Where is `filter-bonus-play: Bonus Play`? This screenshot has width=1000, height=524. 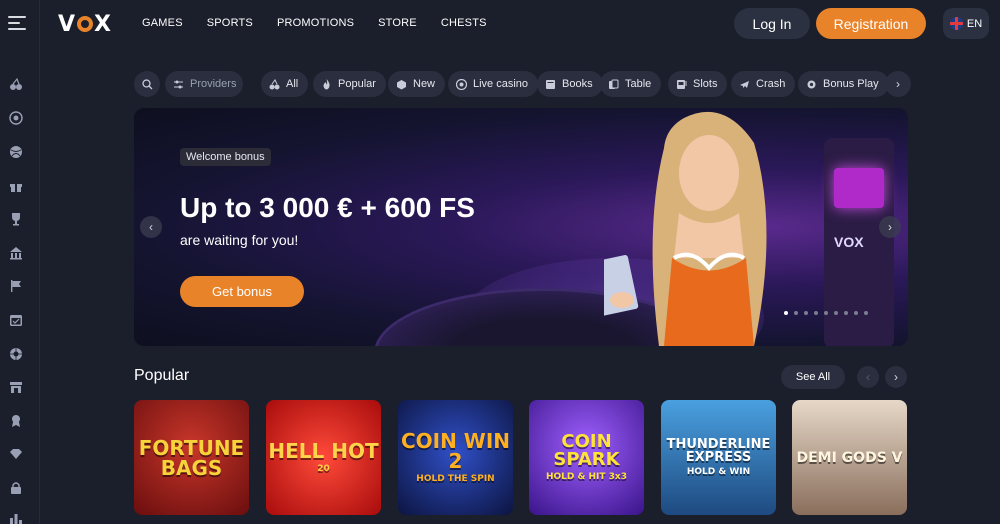
filter-bonus-play: Bonus Play is located at coordinates (843, 84).